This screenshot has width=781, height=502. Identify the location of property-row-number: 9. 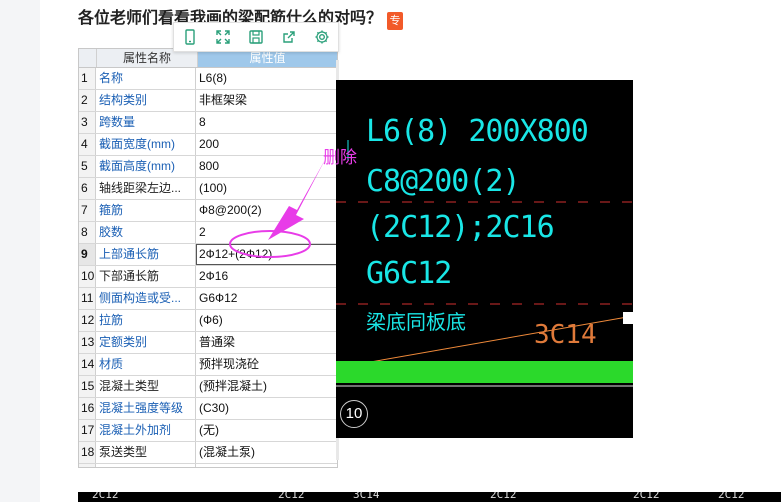
(87, 254).